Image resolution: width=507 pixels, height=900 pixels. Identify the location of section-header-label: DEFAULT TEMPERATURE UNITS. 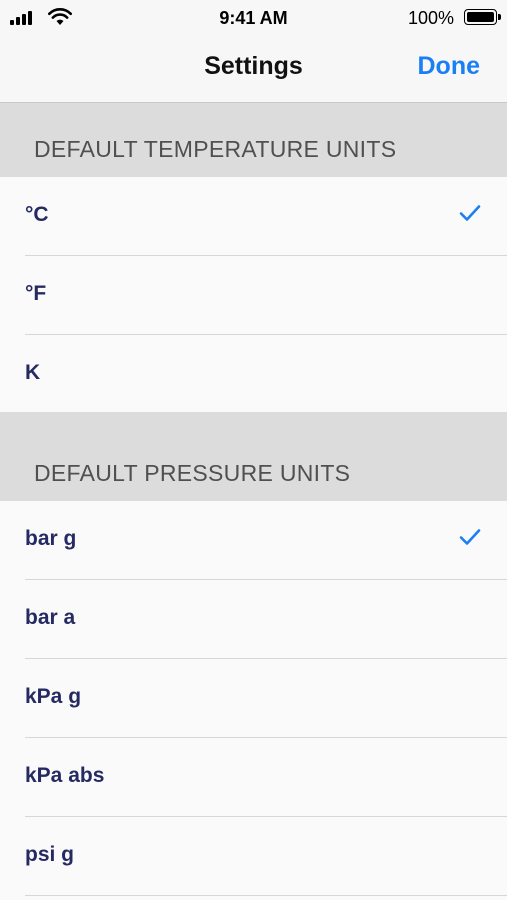
(215, 149).